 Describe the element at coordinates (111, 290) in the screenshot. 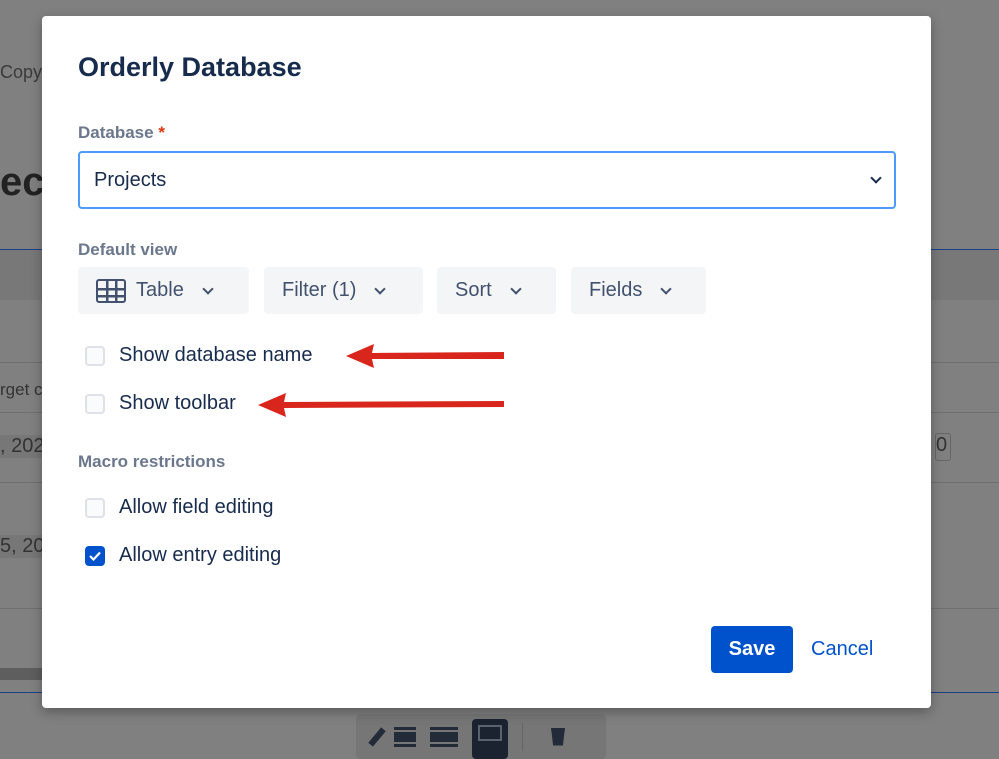

I see `table-icon` at that location.